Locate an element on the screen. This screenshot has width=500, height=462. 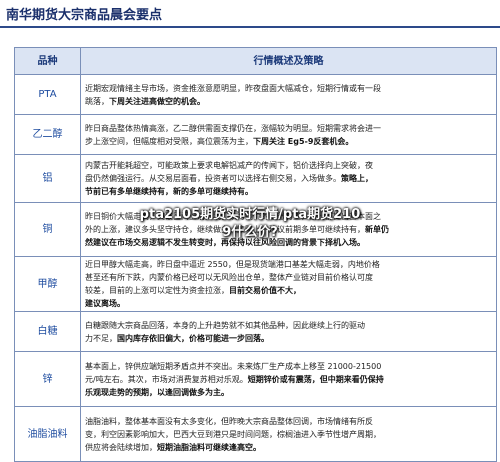
desc-strategy: 下周关注 Eg5-9反套机会。 is located at coordinates (303, 141).